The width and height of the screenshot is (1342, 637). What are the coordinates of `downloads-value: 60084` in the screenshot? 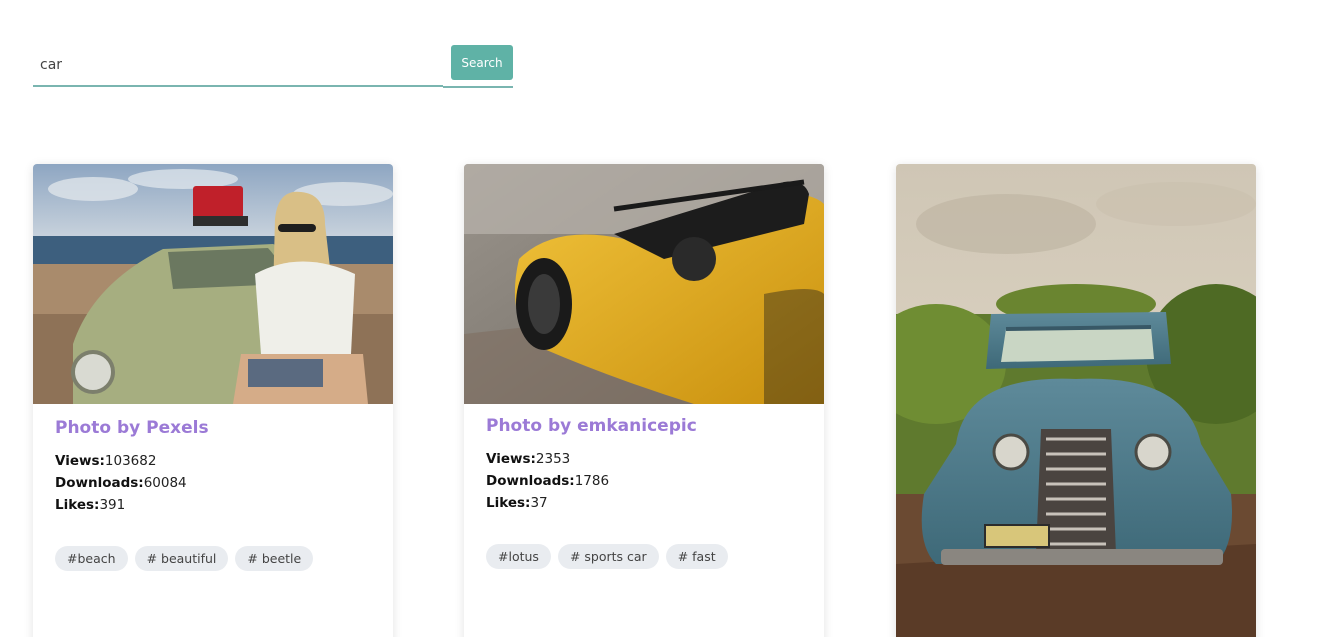 It's located at (165, 483).